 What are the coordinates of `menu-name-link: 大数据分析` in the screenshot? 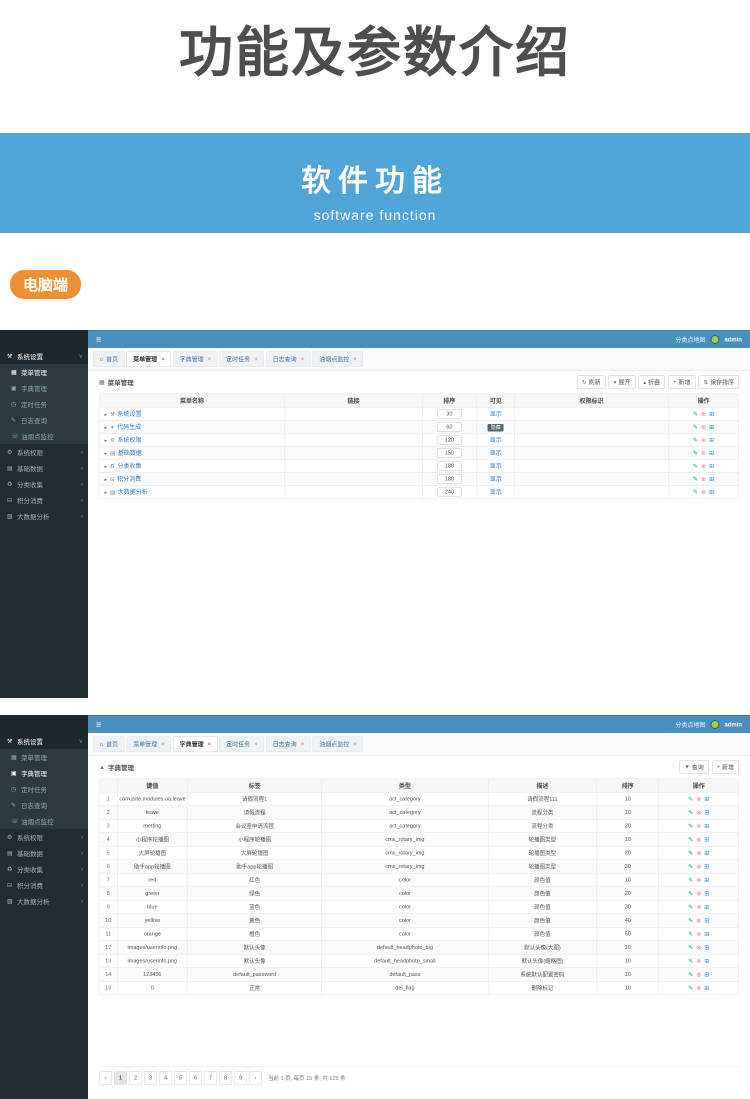 It's located at (133, 492).